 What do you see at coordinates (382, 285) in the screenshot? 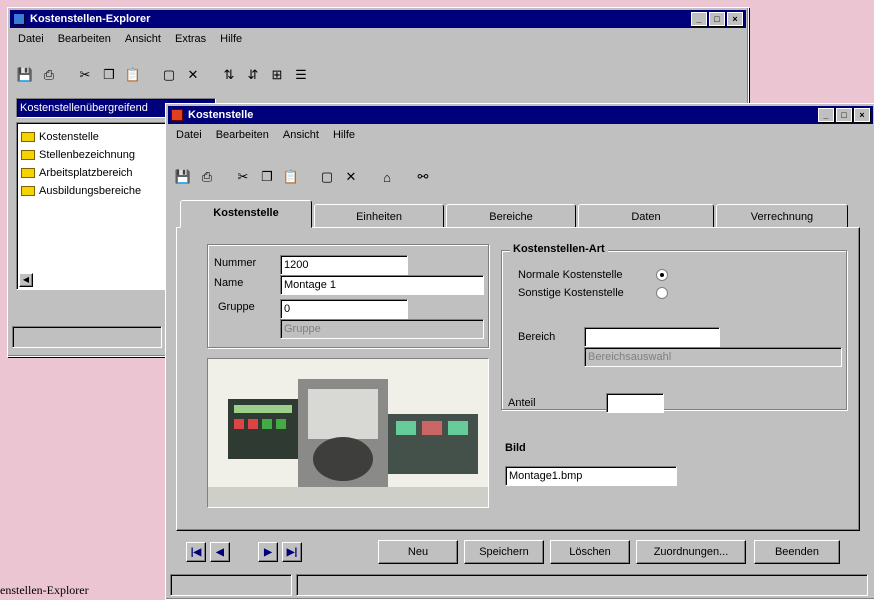
I see `name-field: Montage 1` at bounding box center [382, 285].